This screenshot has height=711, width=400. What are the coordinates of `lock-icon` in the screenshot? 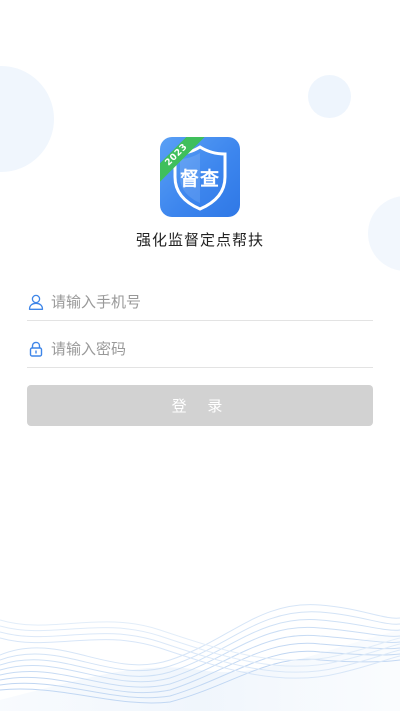 It's located at (36, 349).